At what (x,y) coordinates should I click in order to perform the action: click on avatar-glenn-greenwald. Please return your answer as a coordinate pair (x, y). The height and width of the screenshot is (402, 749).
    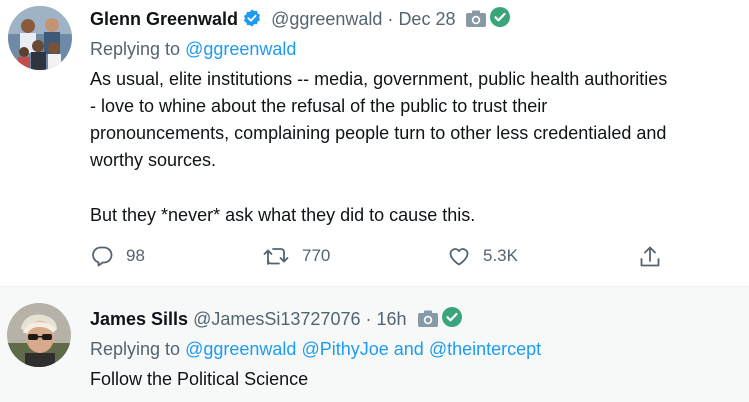
    Looking at the image, I should click on (40, 38).